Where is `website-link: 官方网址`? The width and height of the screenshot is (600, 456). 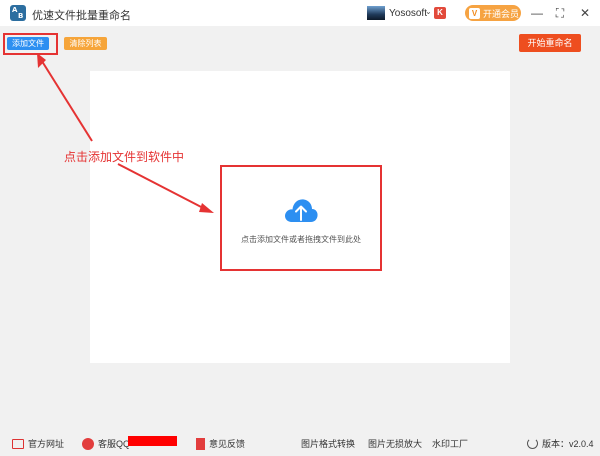 website-link: 官方网址 is located at coordinates (38, 443).